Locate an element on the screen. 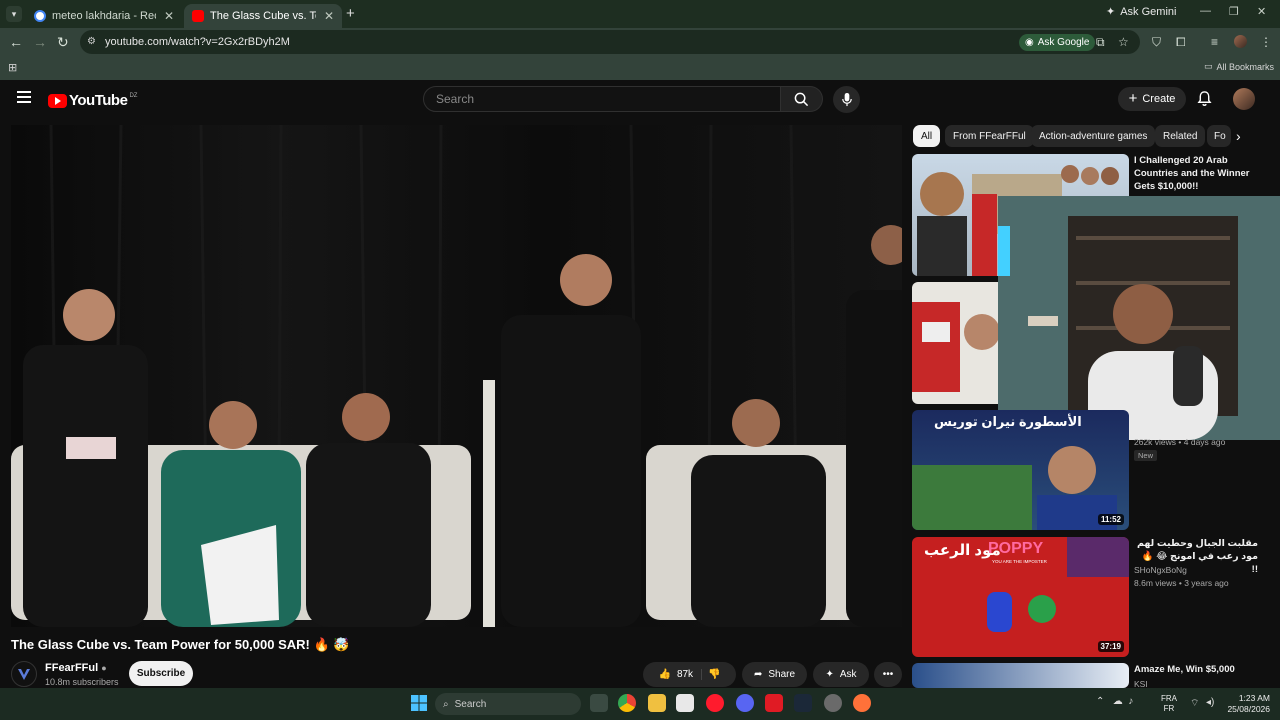  system-tray: ⌃ ☁ ♪ is located at coordinates (1114, 701).